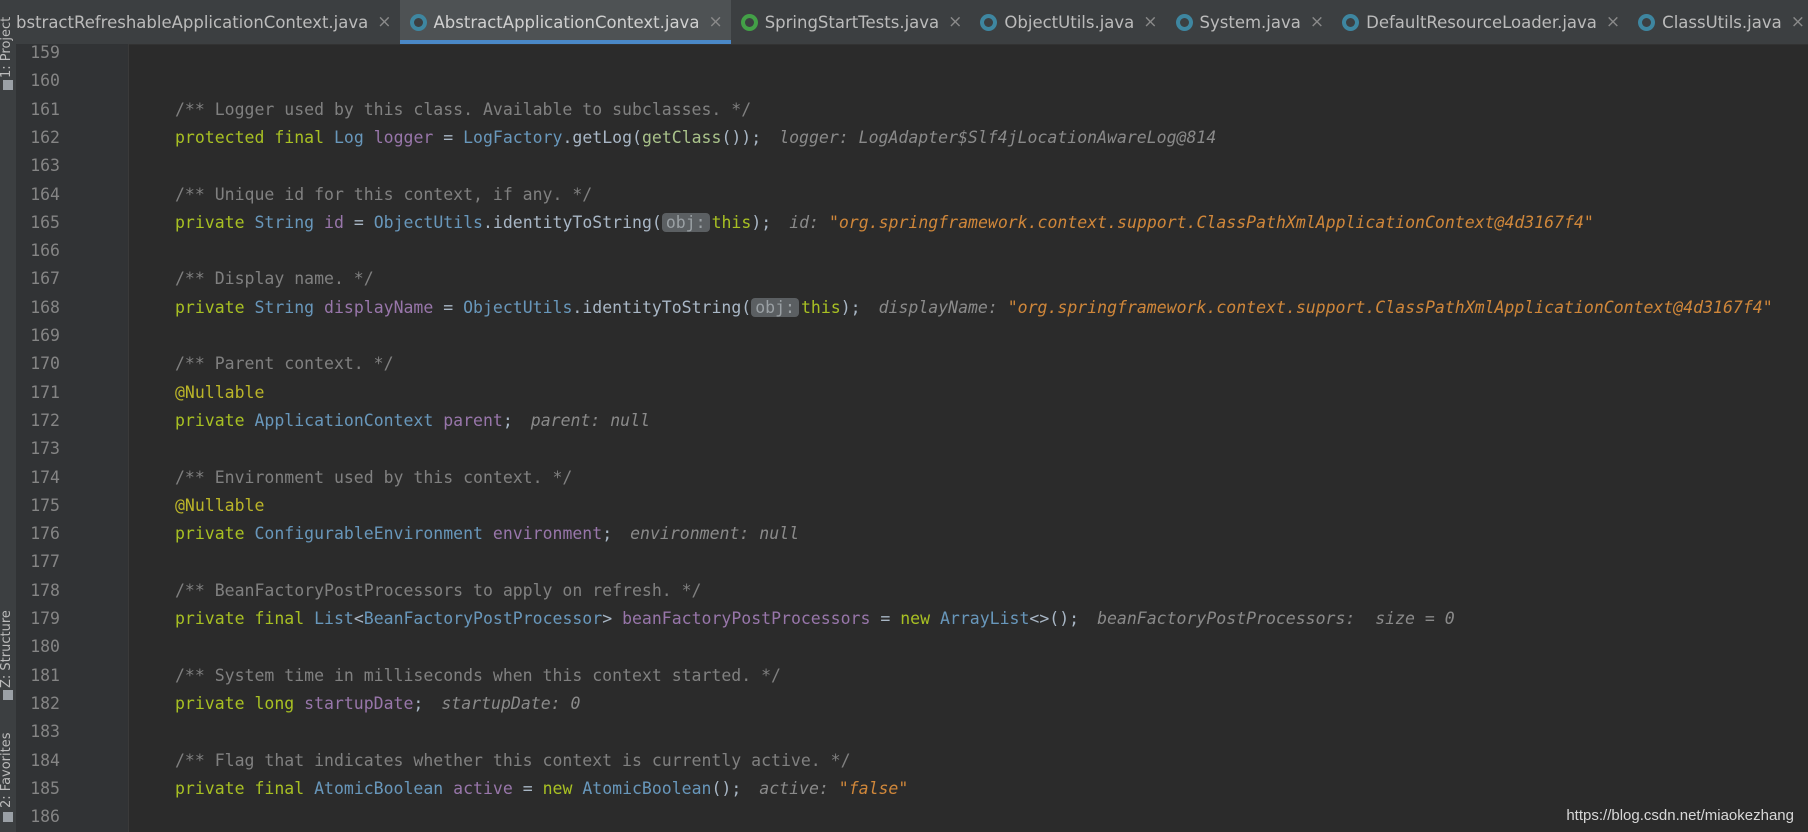 The image size is (1808, 832). I want to click on code-token: BeanFactoryPostProcessor, so click(483, 618).